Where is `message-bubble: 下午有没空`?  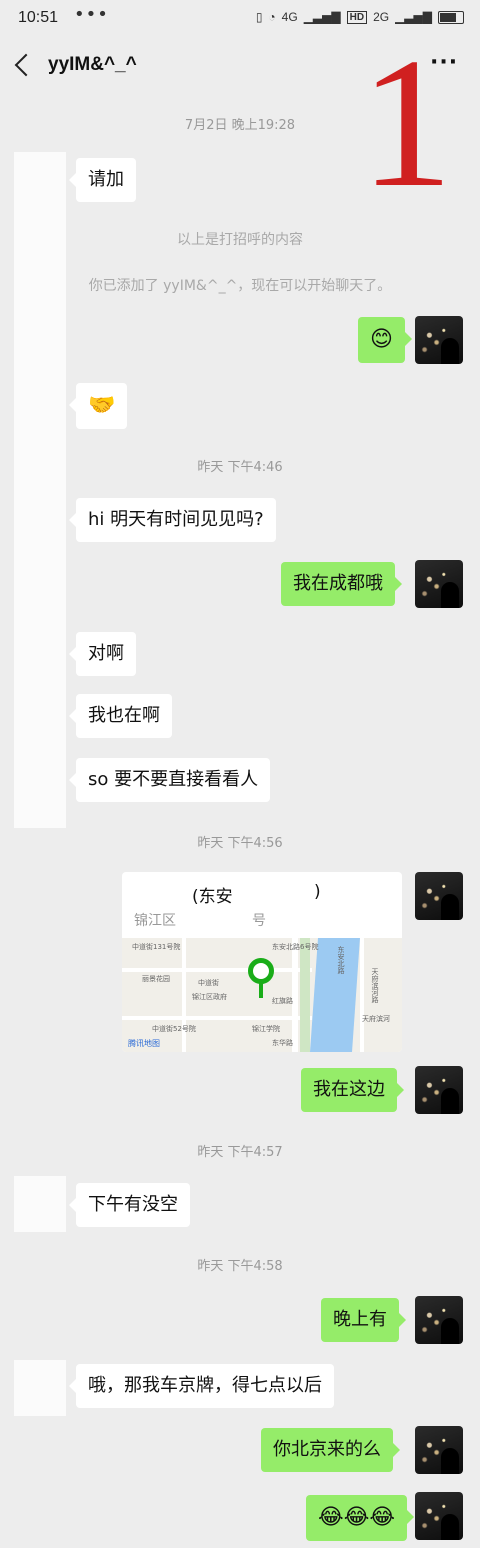 message-bubble: 下午有没空 is located at coordinates (129, 1205).